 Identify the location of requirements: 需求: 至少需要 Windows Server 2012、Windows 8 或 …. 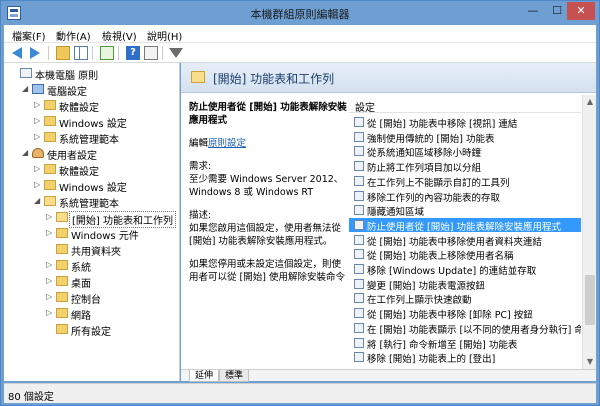
(269, 179).